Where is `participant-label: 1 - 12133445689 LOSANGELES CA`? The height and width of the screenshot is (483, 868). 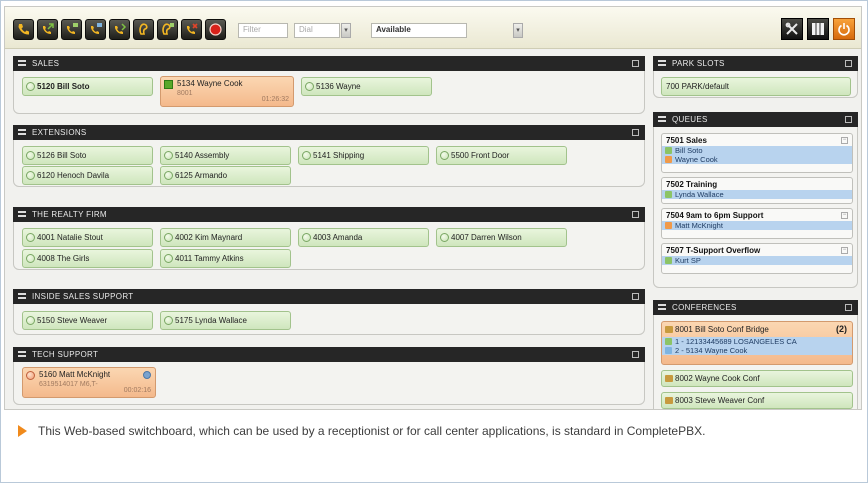 participant-label: 1 - 12133445689 LOSANGELES CA is located at coordinates (736, 341).